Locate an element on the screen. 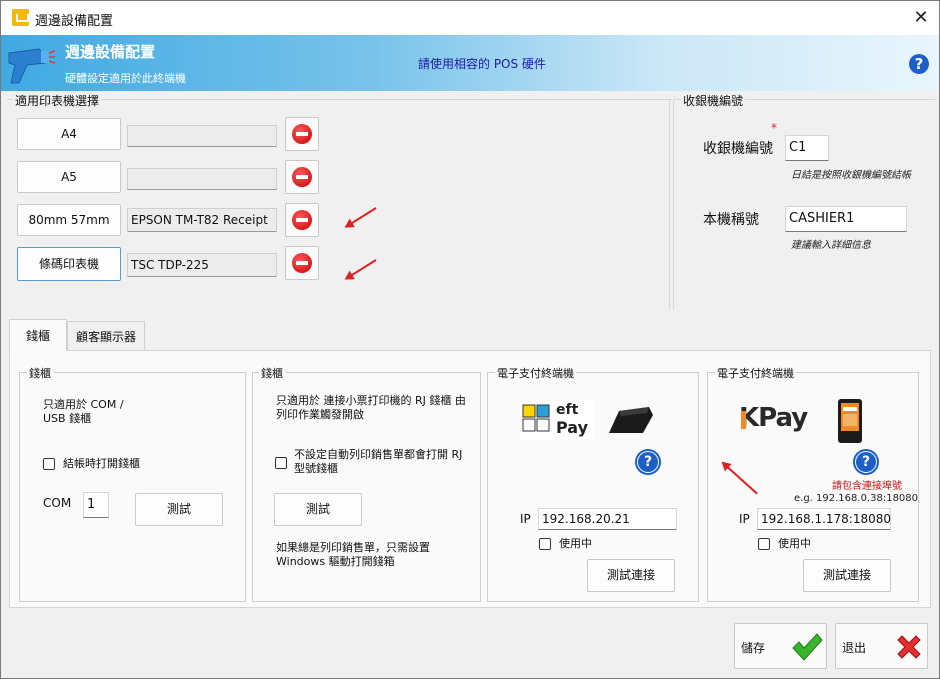 The image size is (940, 679). banner-title: 週邊設備配置 is located at coordinates (110, 52).